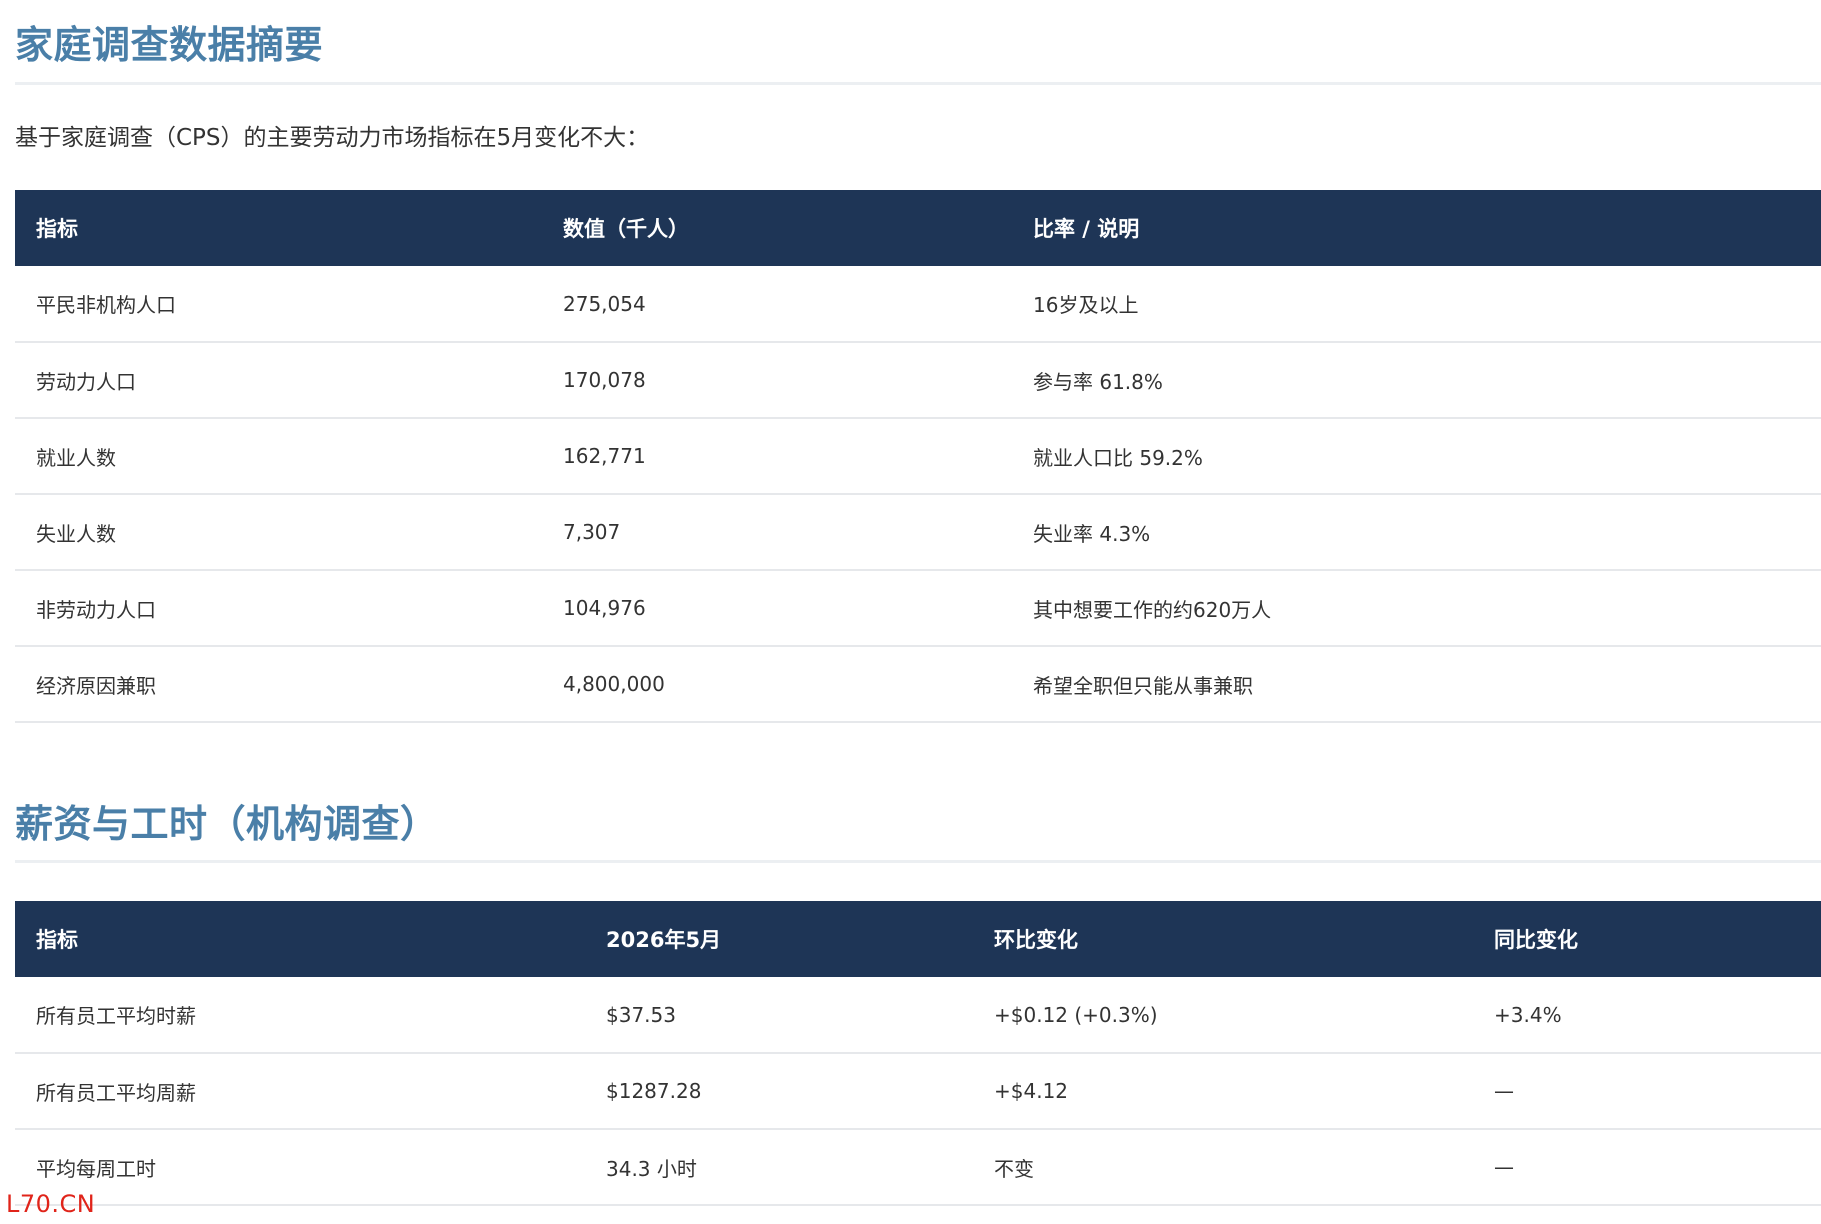 The width and height of the screenshot is (1821, 1224). Describe the element at coordinates (116, 1016) in the screenshot. I see `table-cell: 所有员工平均时薪` at that location.